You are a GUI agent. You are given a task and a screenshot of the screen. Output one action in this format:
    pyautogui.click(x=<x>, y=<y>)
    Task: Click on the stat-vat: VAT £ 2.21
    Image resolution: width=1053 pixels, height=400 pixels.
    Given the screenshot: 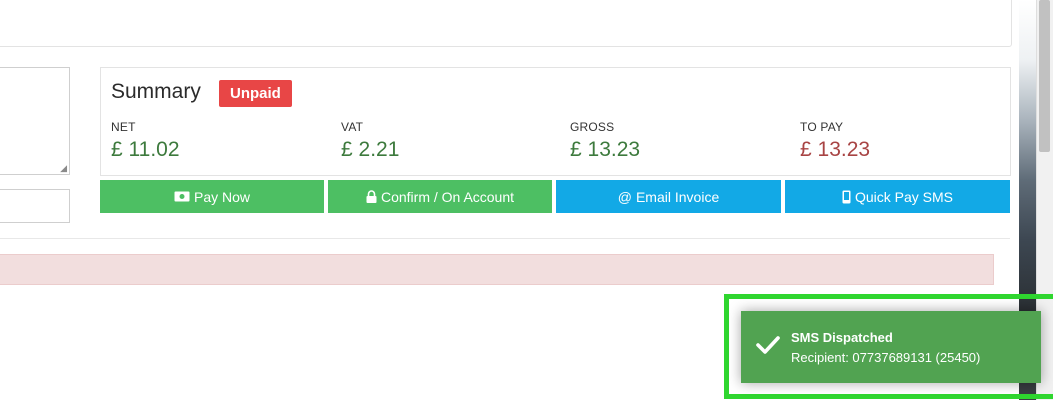 What is the action you would take?
    pyautogui.click(x=370, y=141)
    